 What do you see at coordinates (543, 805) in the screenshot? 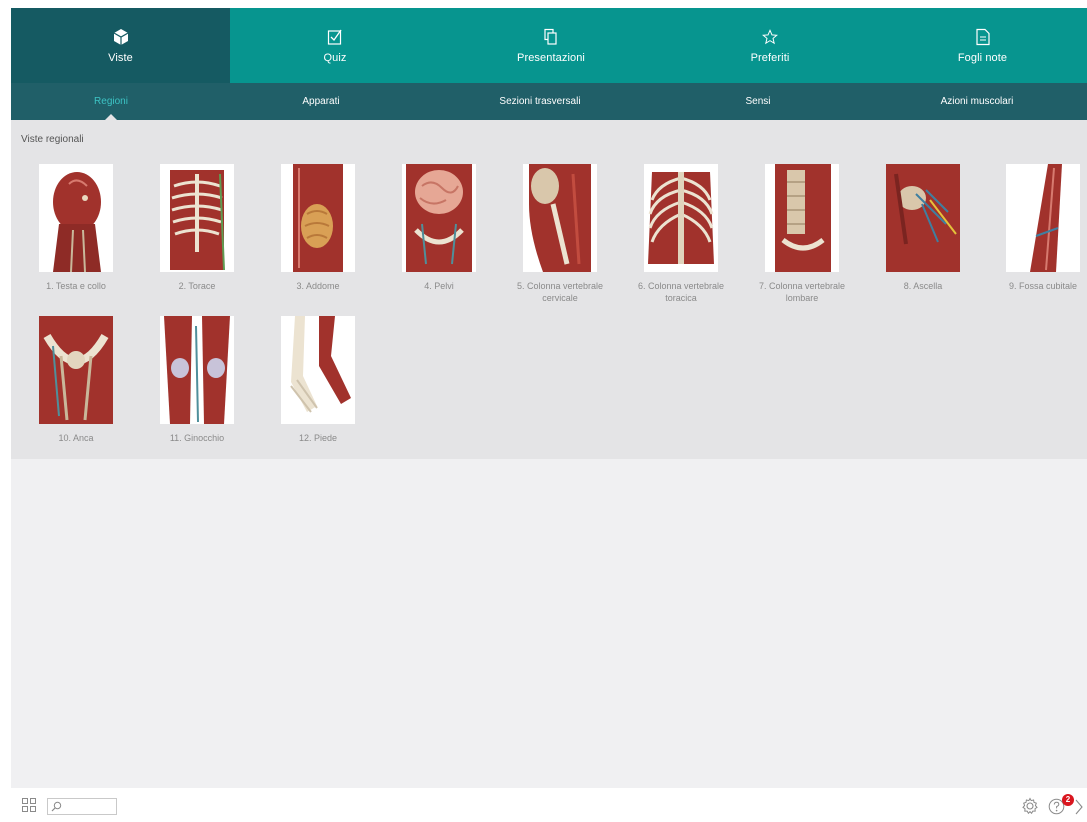
I see `bottom-toolbar: 2` at bounding box center [543, 805].